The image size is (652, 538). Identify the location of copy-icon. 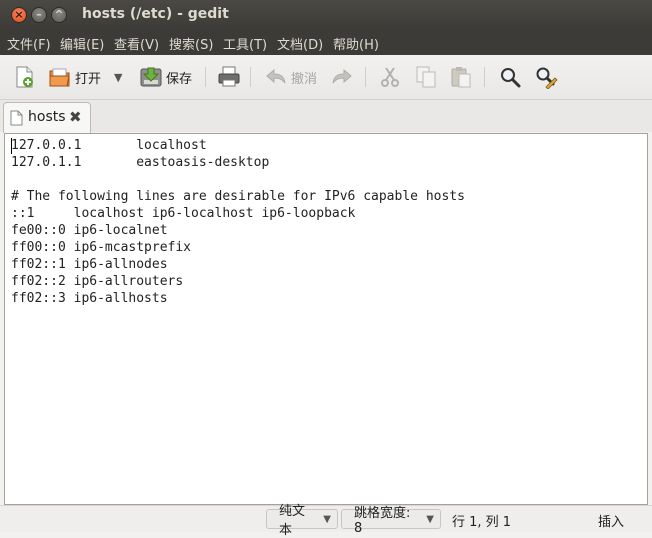
(426, 77).